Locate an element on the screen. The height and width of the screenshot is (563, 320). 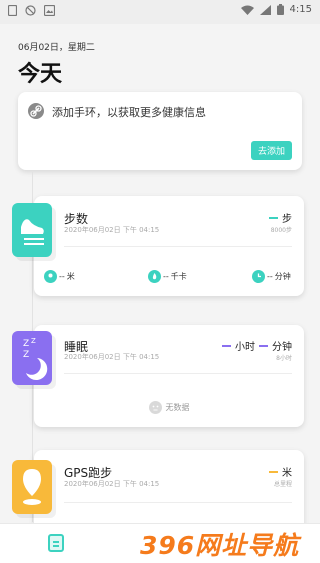
gps-divider is located at coordinates (178, 502).